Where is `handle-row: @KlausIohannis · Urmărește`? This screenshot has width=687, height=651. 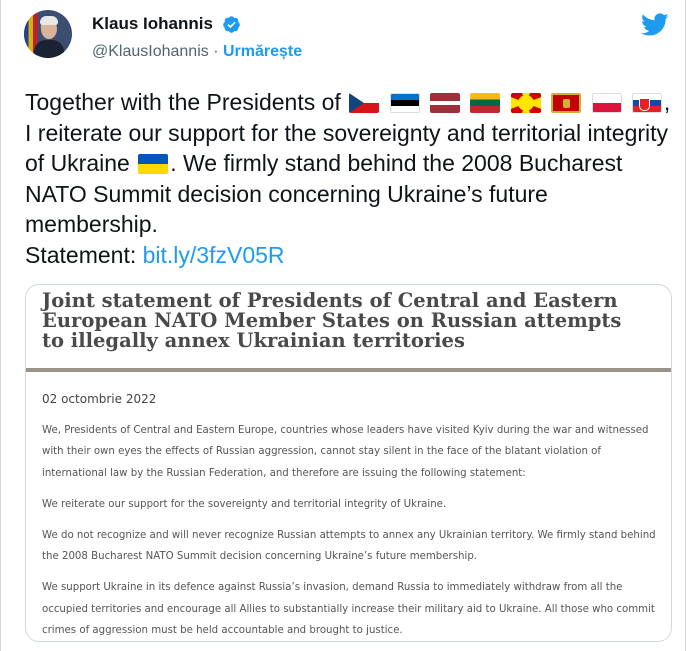
handle-row: @KlausIohannis · Urmărește is located at coordinates (197, 52).